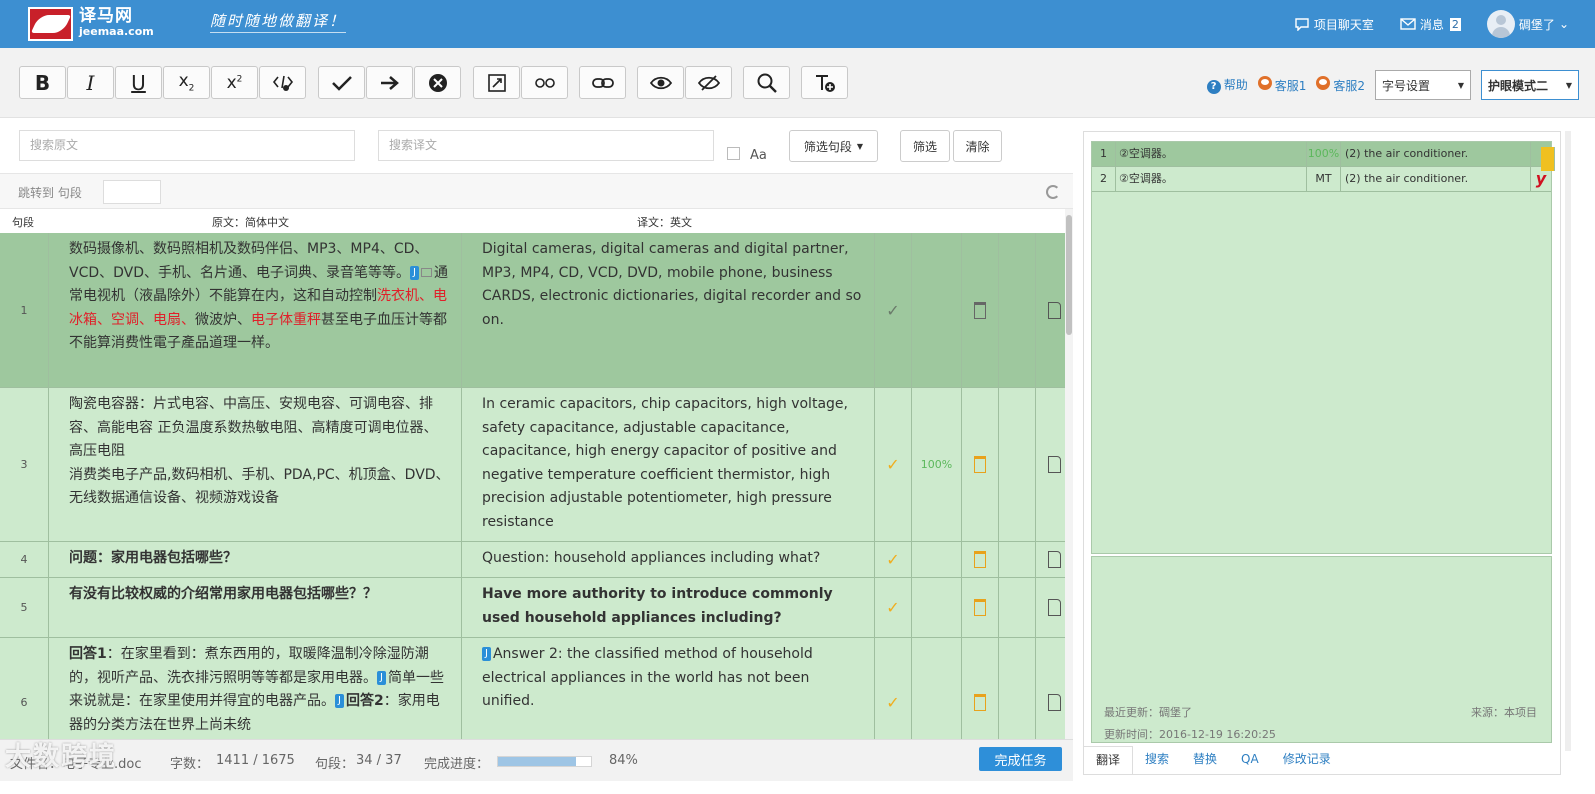 The image size is (1595, 794). What do you see at coordinates (1290, 86) in the screenshot?
I see `support-1-label: 客服1` at bounding box center [1290, 86].